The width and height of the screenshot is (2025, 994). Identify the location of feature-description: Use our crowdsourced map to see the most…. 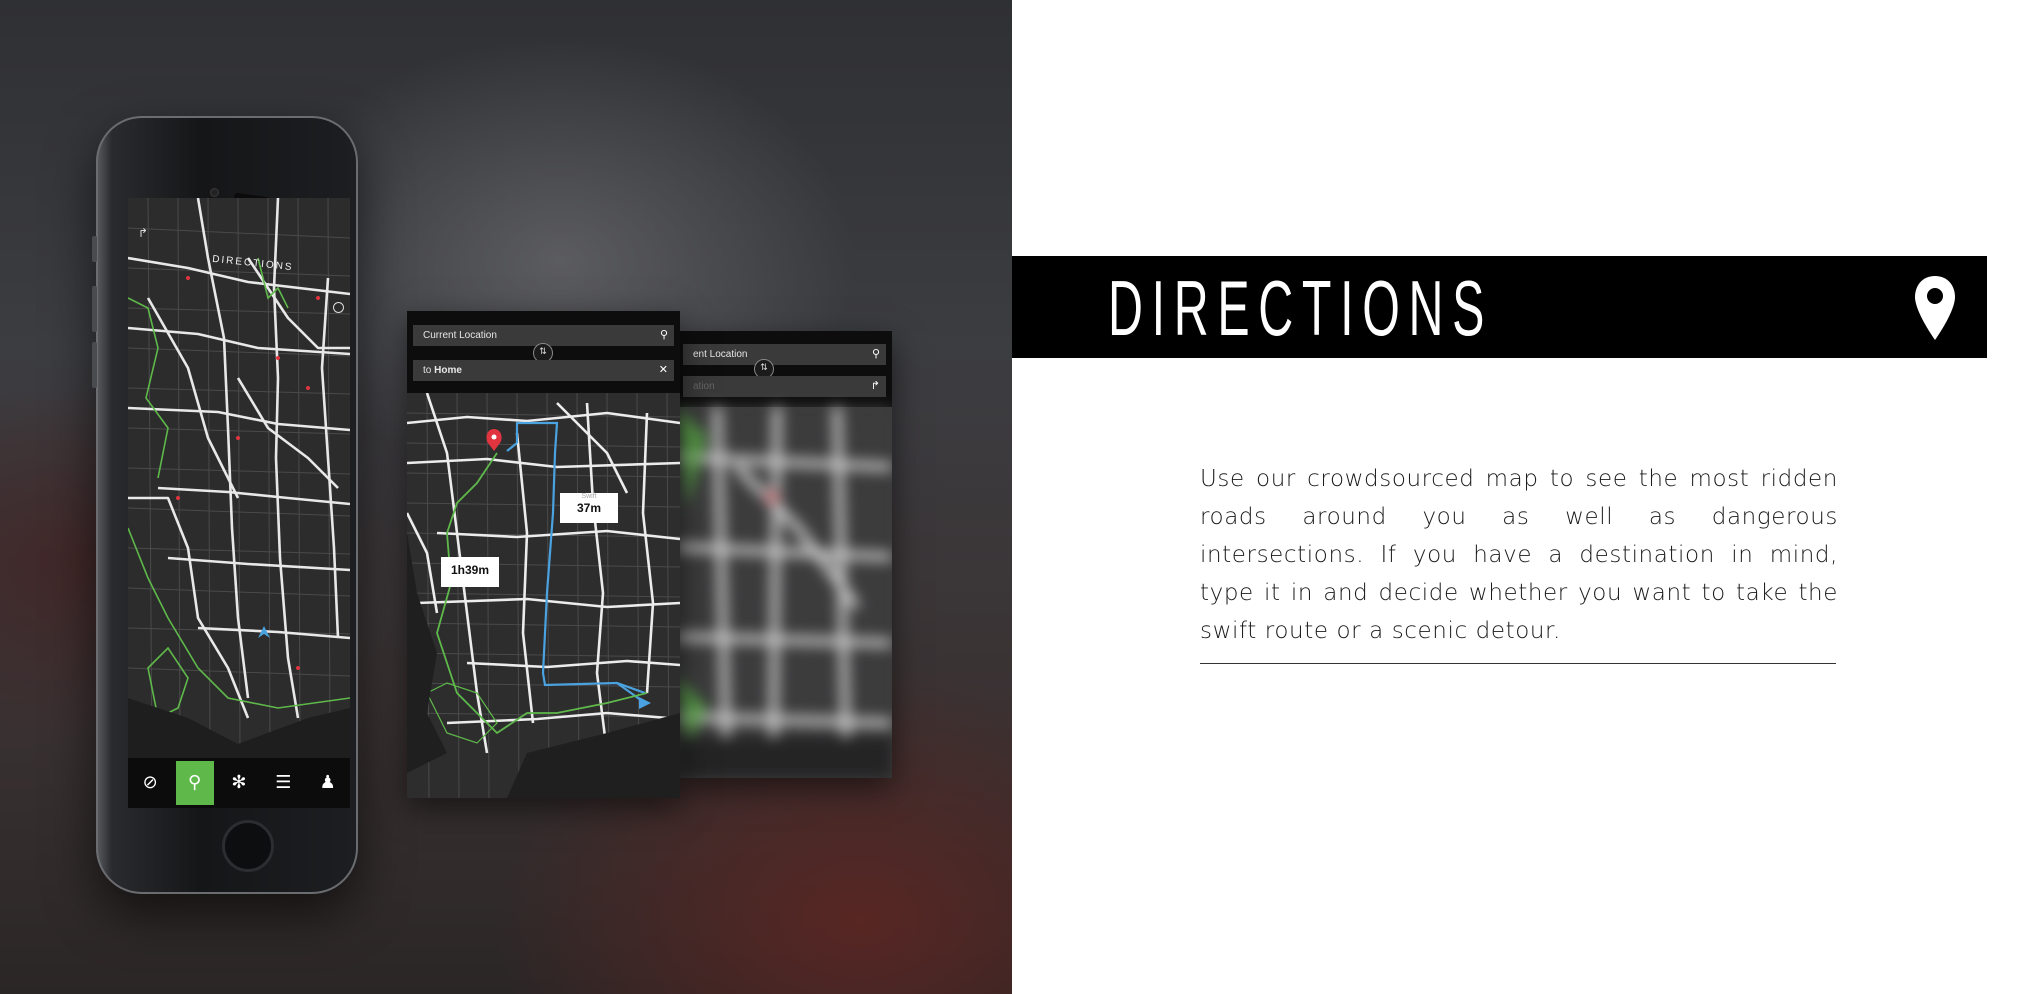
(1519, 555).